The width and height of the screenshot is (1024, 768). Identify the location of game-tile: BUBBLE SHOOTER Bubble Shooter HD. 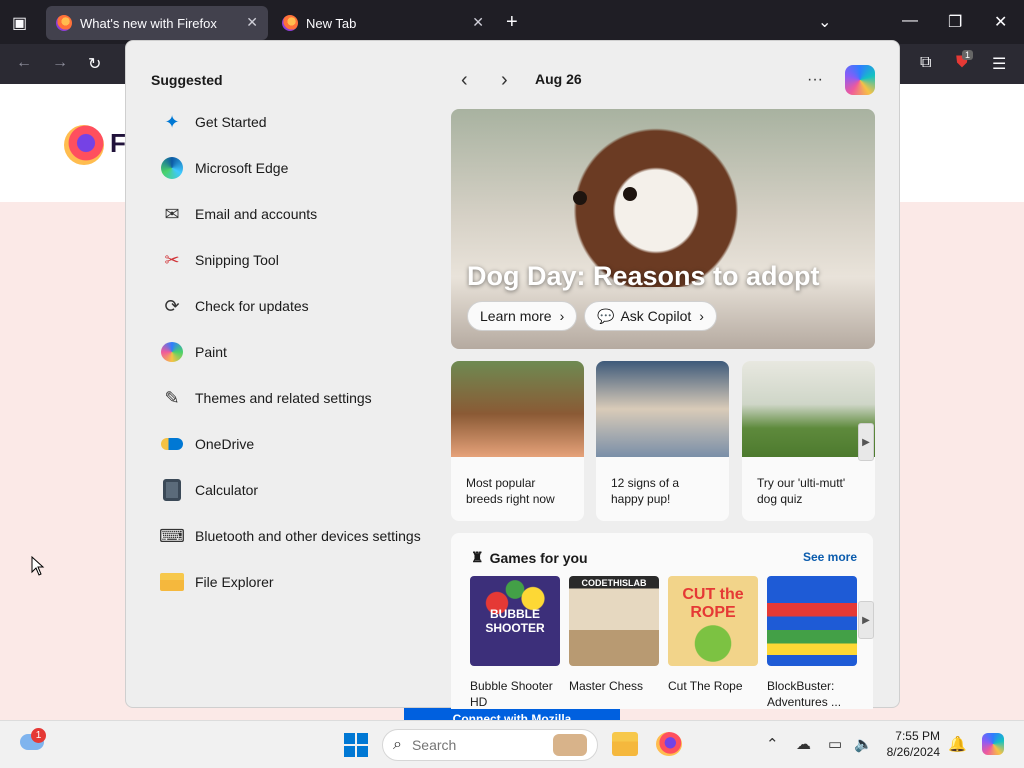
(515, 643).